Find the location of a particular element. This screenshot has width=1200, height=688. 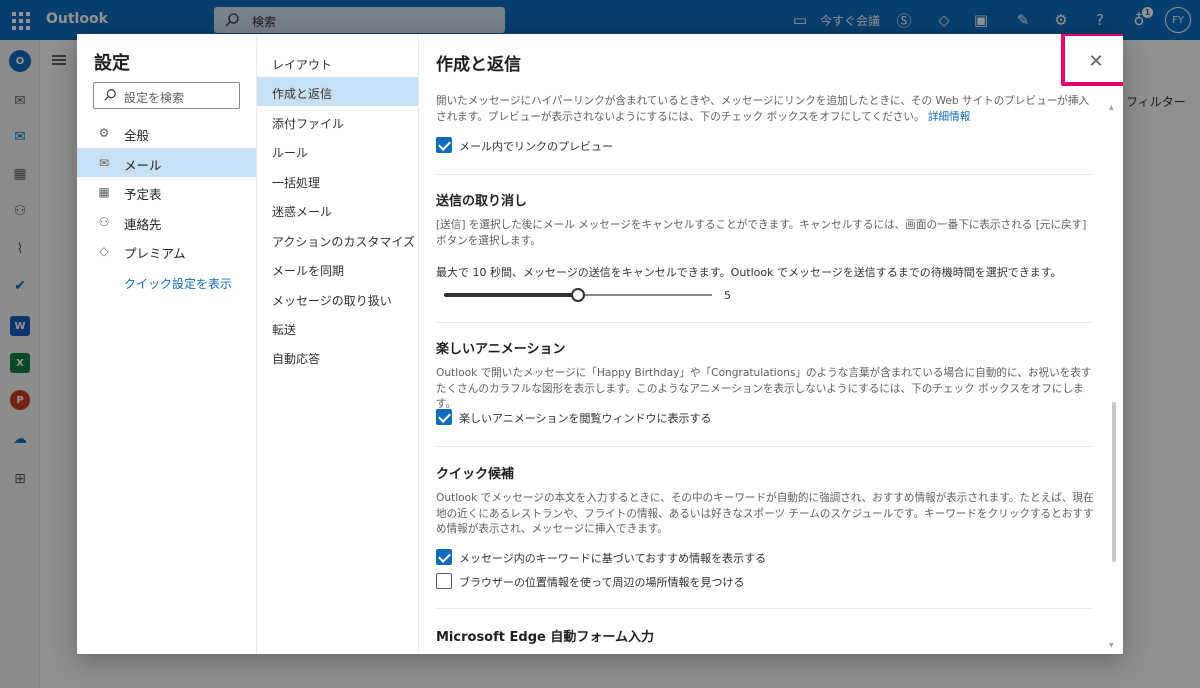

category-people: ⚇ 連絡先 is located at coordinates (166, 221).